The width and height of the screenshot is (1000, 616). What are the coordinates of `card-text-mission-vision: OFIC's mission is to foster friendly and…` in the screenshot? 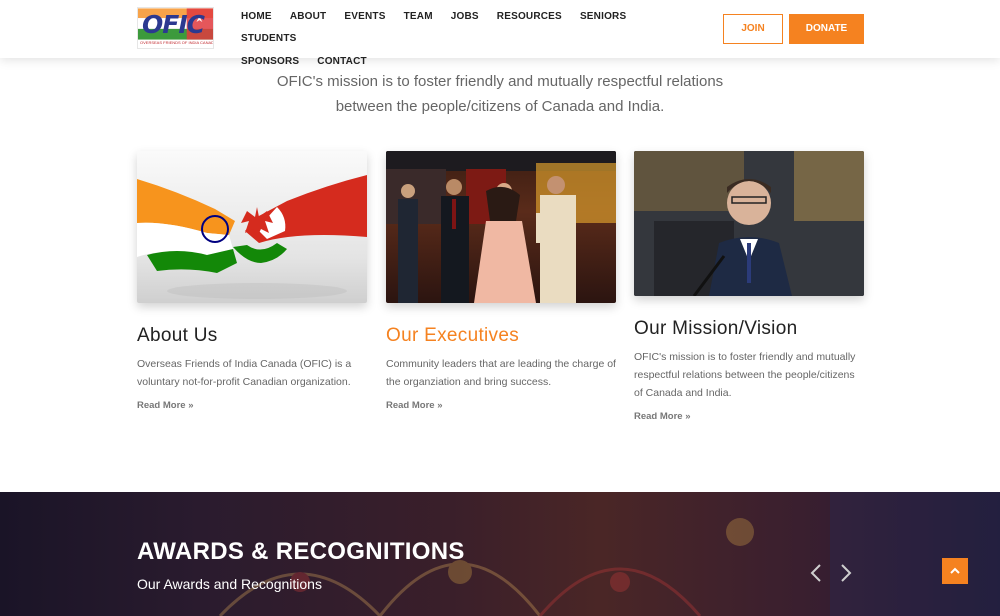 It's located at (745, 375).